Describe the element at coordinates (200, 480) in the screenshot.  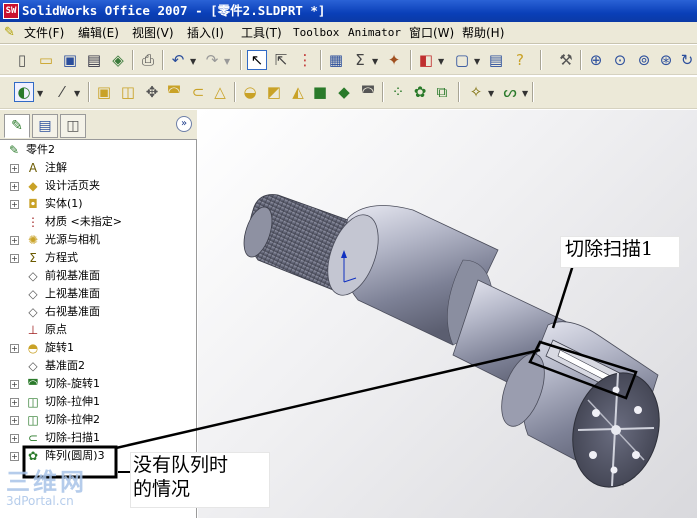
I see `no-pattern-callout: 没有队列时 的情况` at that location.